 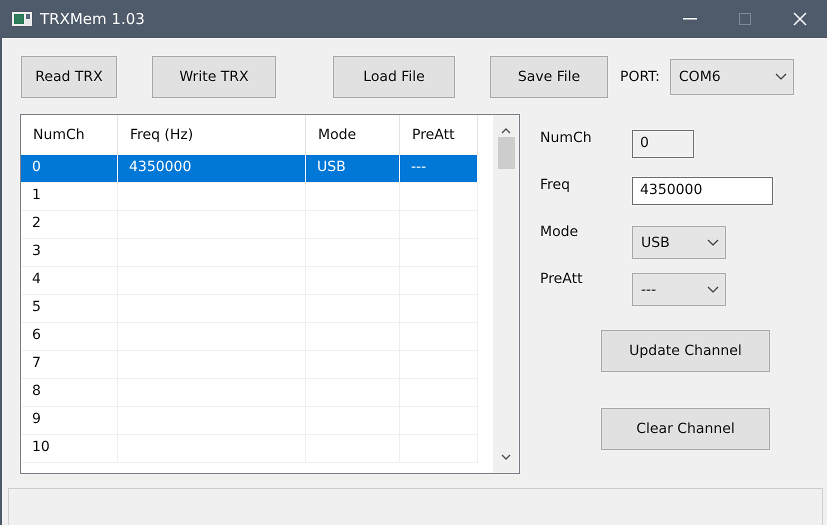 I want to click on field-label: NumCh, so click(x=566, y=138).